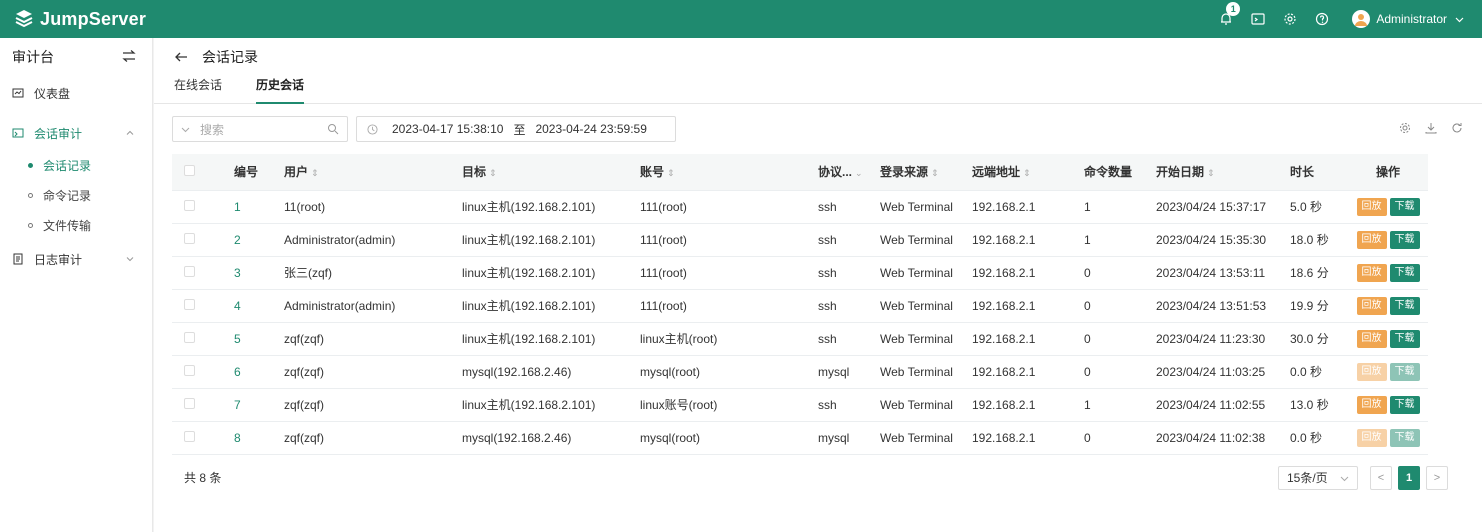 Image resolution: width=1482 pixels, height=532 pixels. What do you see at coordinates (914, 172) in the screenshot?
I see `col-header-login-source: 登录来源 ⇕` at bounding box center [914, 172].